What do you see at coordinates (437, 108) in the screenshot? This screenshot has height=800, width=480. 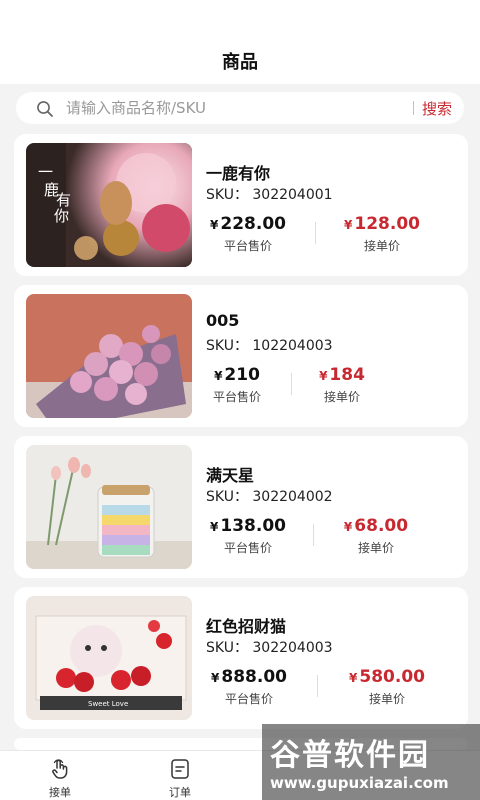 I see `search-button: 搜索` at bounding box center [437, 108].